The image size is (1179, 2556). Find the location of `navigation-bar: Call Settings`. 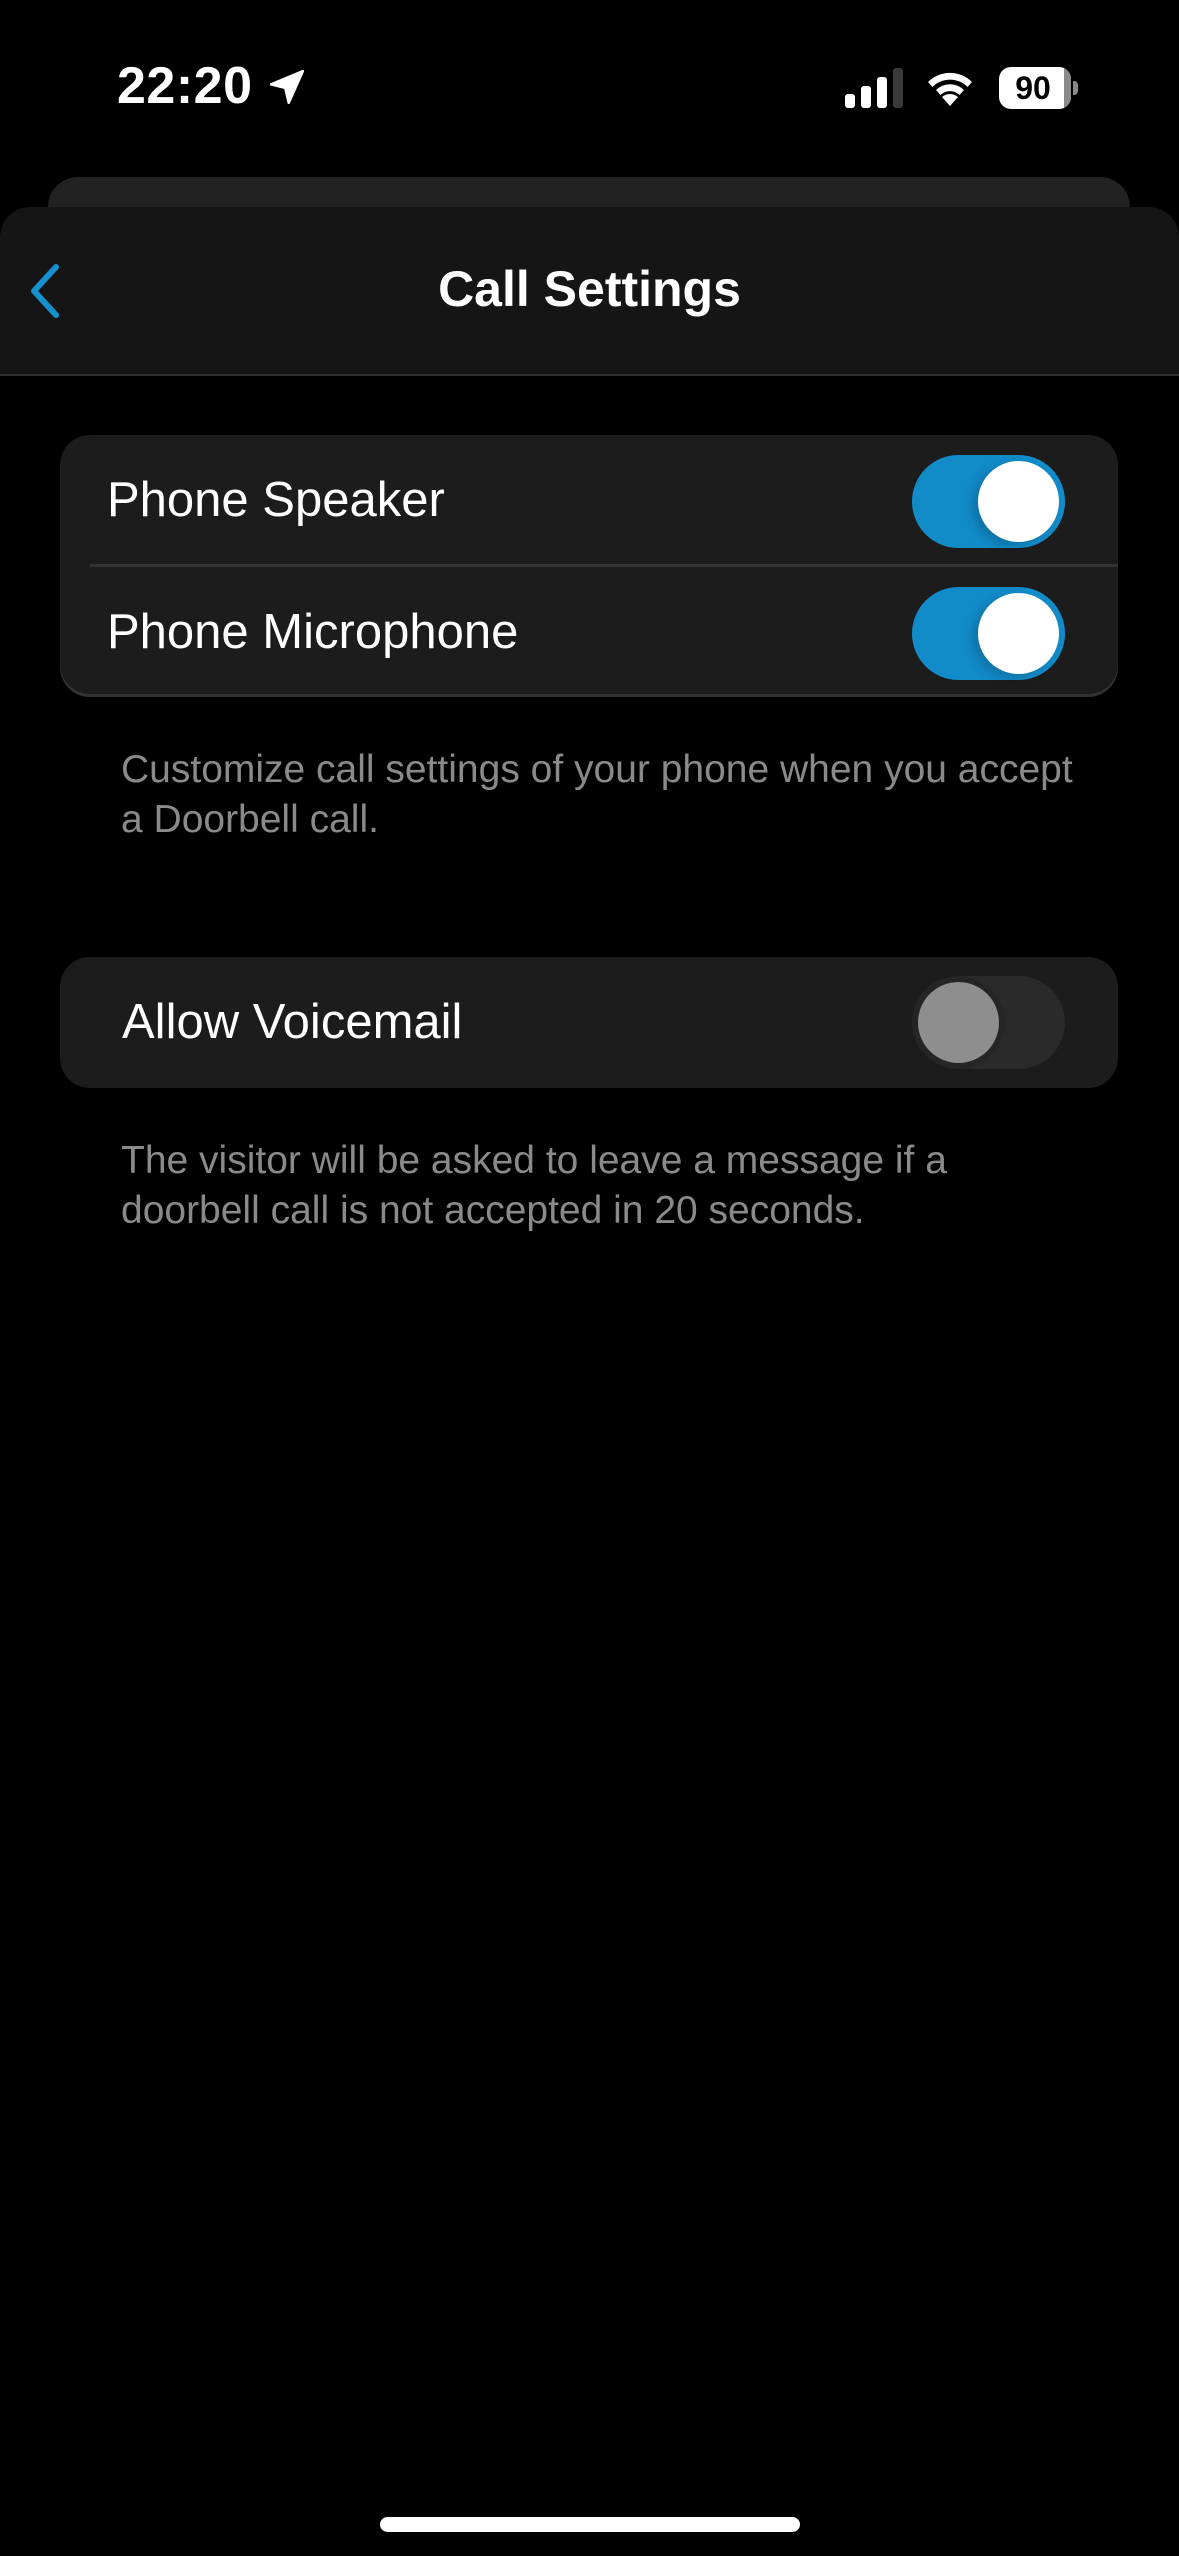

navigation-bar: Call Settings is located at coordinates (589, 291).